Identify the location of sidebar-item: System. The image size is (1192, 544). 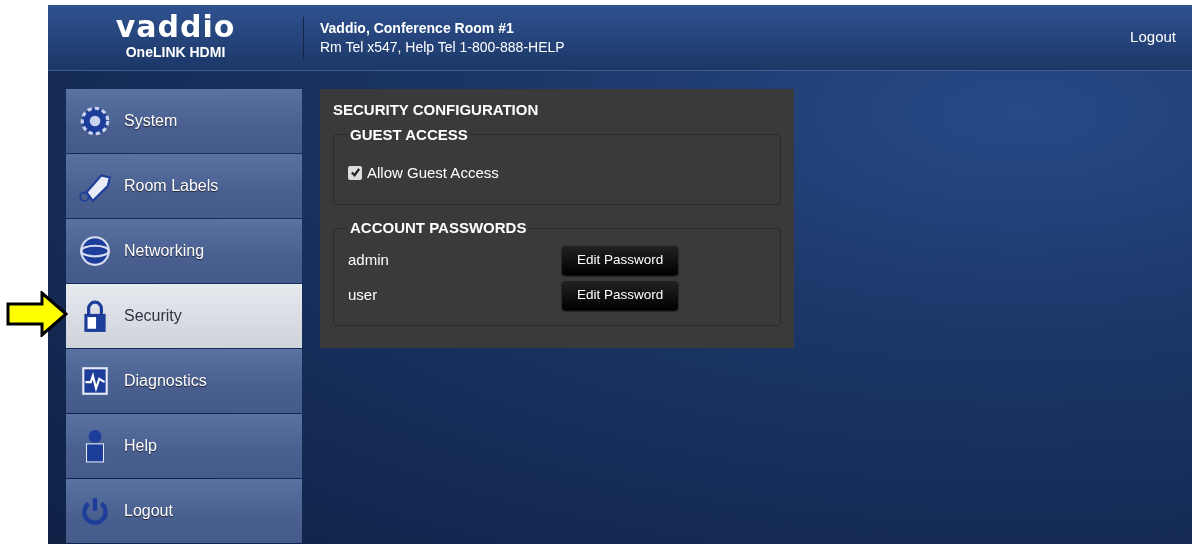
(184, 121).